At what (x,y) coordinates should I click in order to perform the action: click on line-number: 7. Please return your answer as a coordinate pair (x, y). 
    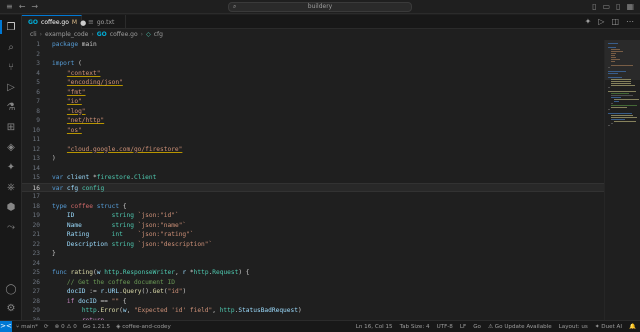
    Looking at the image, I should click on (38, 101).